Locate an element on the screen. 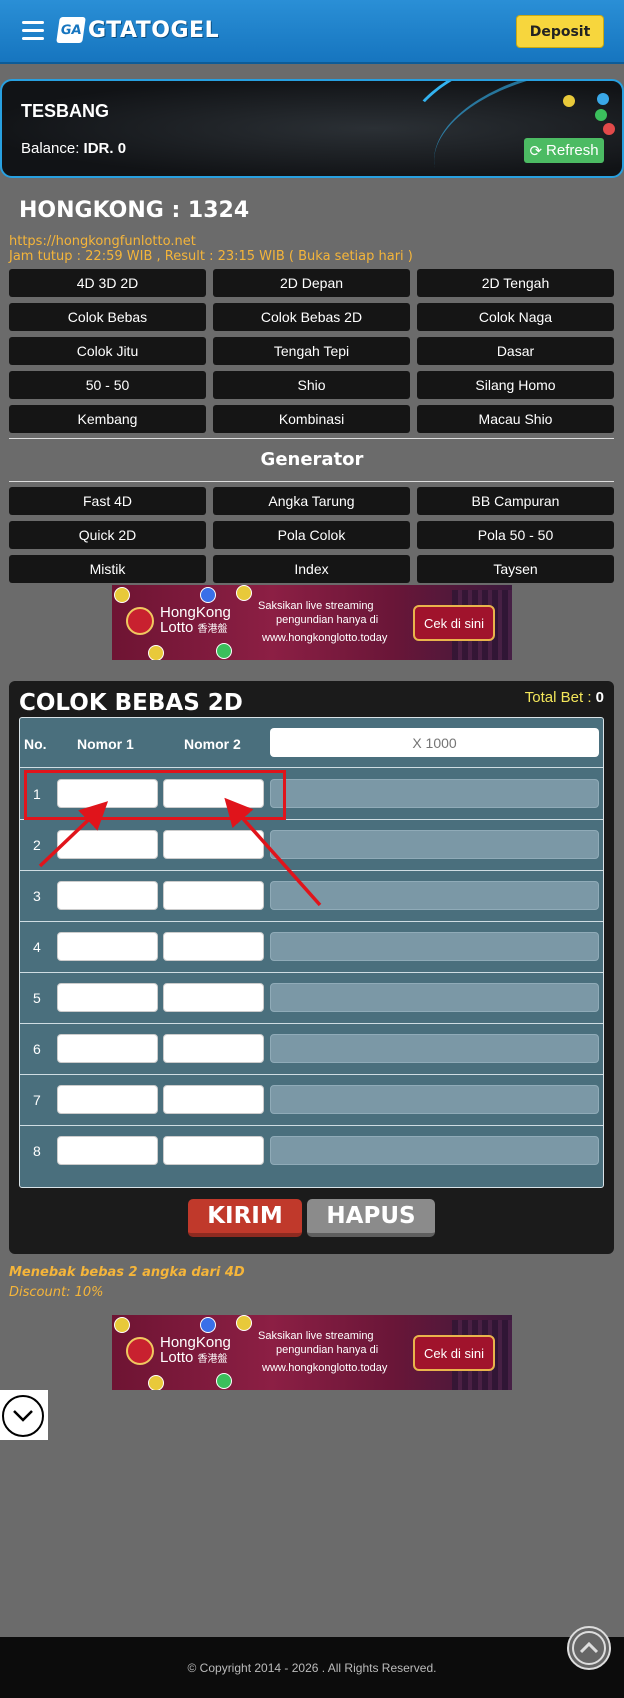  clear-button: HAPUS is located at coordinates (371, 1218).